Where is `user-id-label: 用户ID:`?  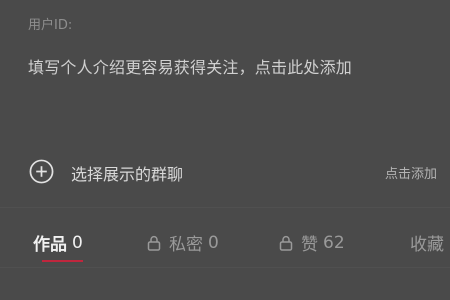 user-id-label: 用户ID: is located at coordinates (50, 25).